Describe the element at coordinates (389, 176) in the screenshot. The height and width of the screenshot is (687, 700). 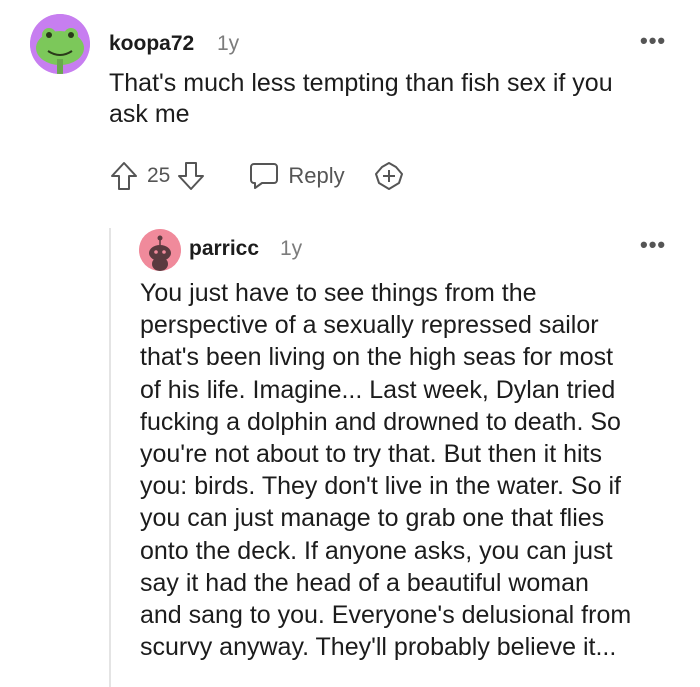
I see `award-icon` at that location.